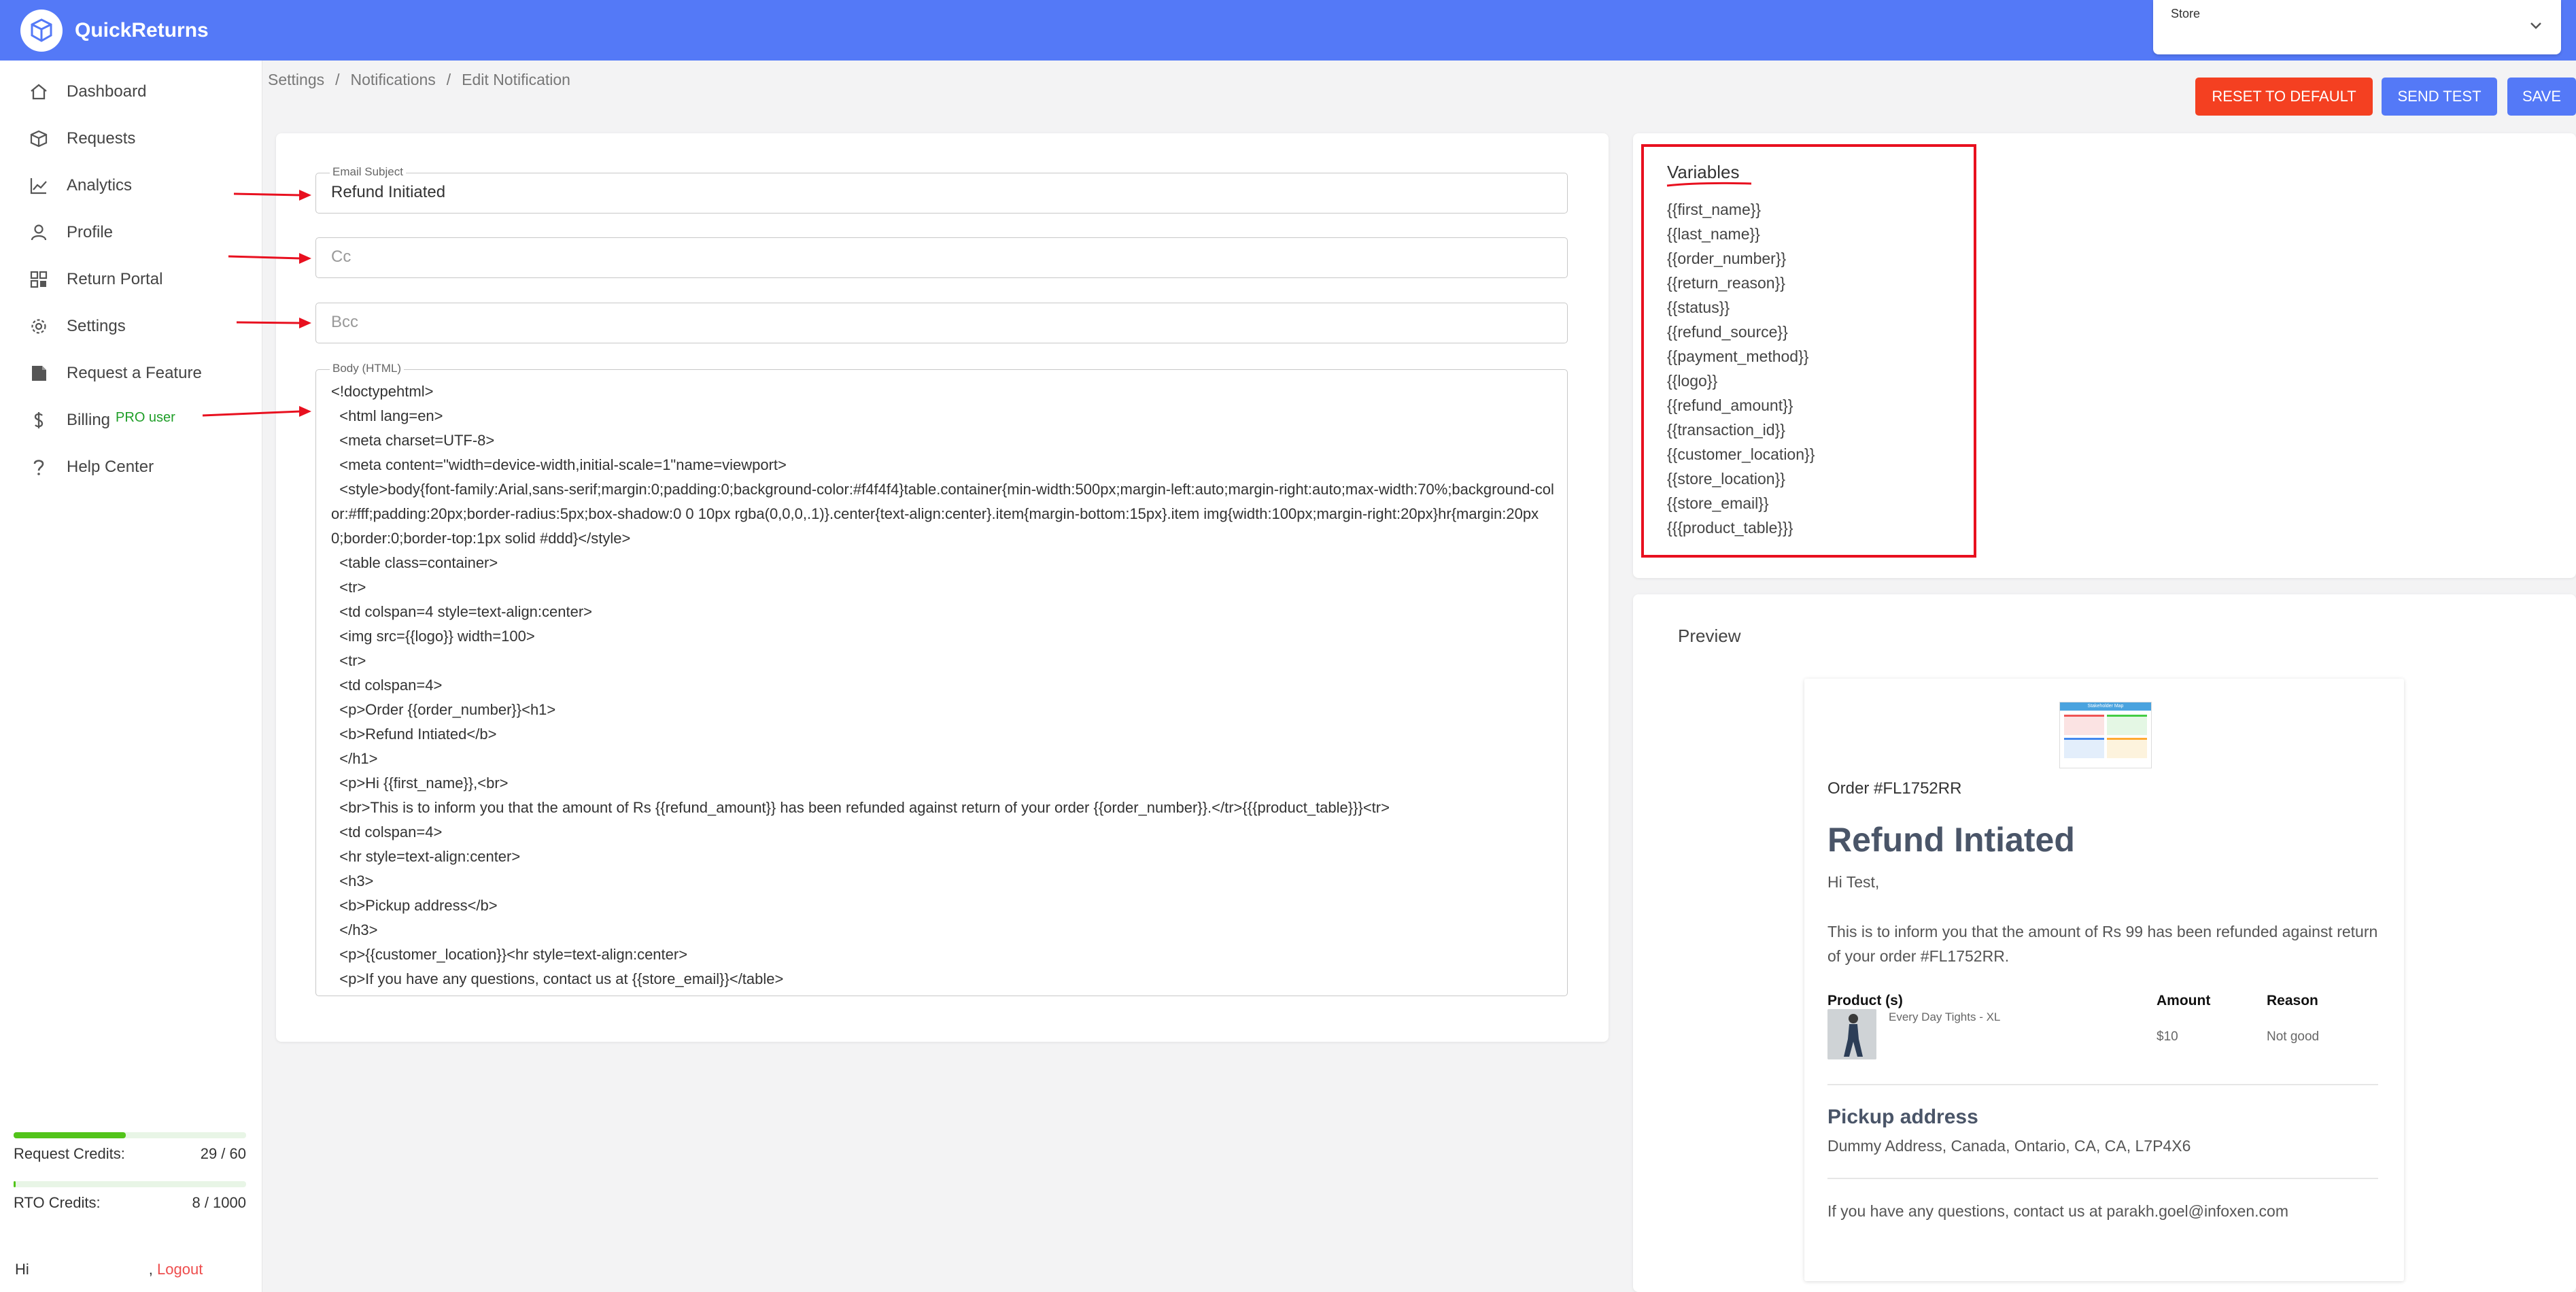 The image size is (2576, 1292). What do you see at coordinates (89, 420) in the screenshot?
I see `sidebar-item-label: Billing` at bounding box center [89, 420].